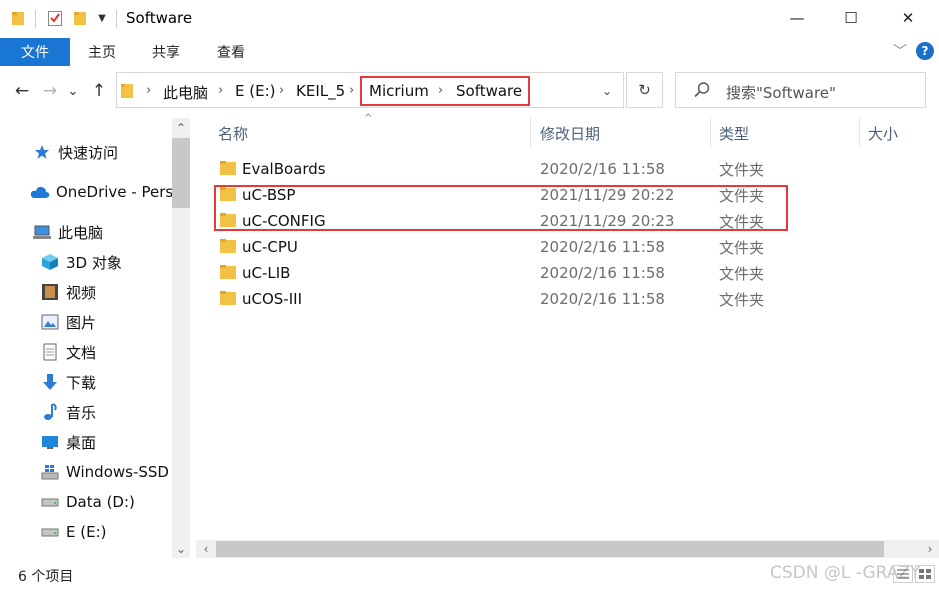  What do you see at coordinates (501, 208) in the screenshot?
I see `highlight-box-folders` at bounding box center [501, 208].